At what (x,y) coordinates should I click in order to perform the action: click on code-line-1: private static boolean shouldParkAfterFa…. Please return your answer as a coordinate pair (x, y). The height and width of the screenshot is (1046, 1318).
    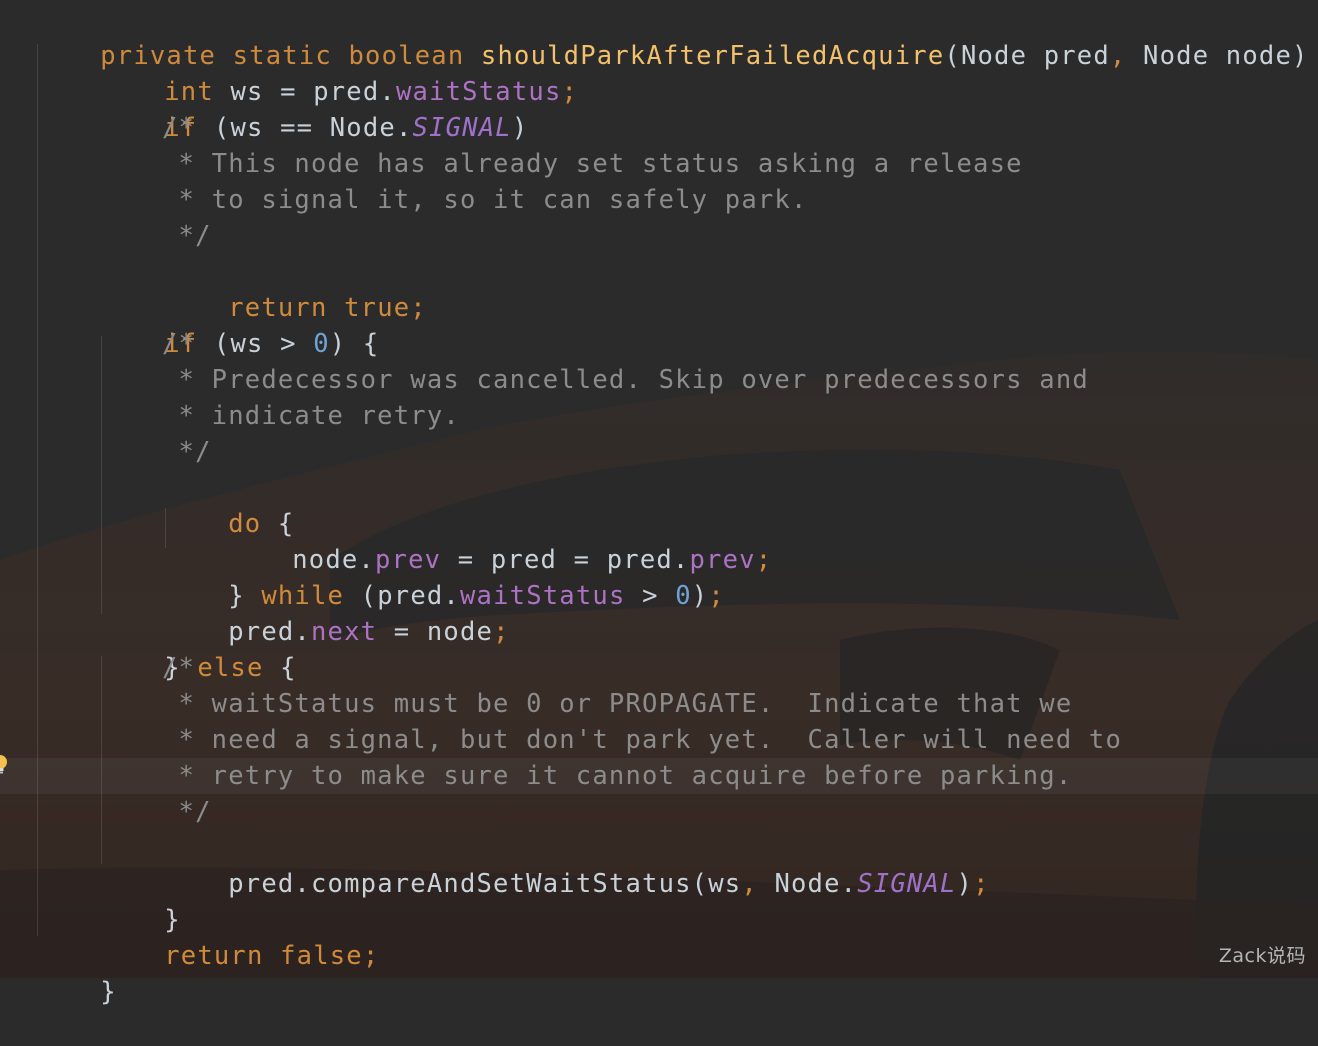
    Looking at the image, I should click on (659, 36).